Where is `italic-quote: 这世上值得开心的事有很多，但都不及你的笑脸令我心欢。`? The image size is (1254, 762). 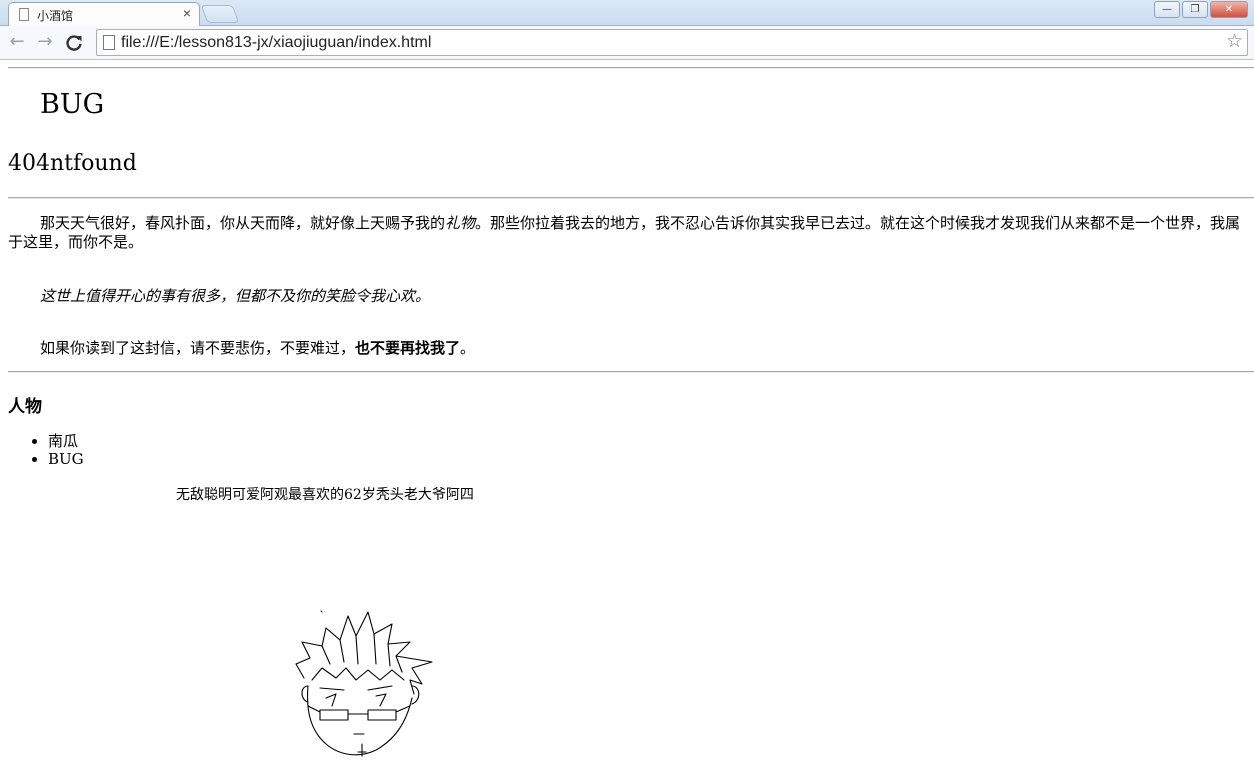
italic-quote: 这世上值得开心的事有很多，但都不及你的笑脸令我心欢。 is located at coordinates (235, 296).